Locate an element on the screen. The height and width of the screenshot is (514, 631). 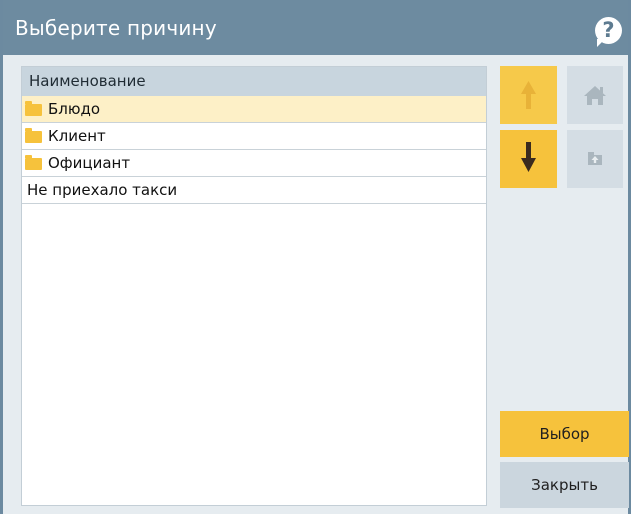
home-button is located at coordinates (595, 95).